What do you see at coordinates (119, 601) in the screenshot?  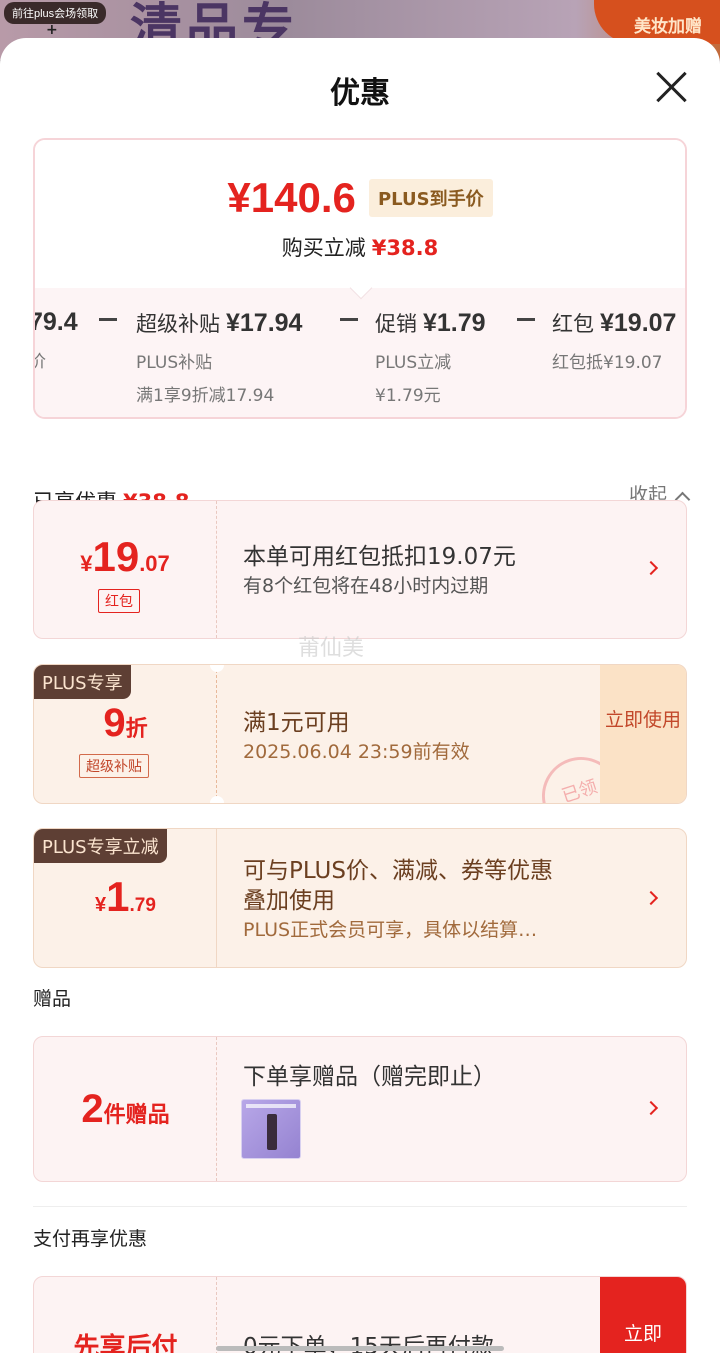 I see `red-packet-badge: 红包` at bounding box center [119, 601].